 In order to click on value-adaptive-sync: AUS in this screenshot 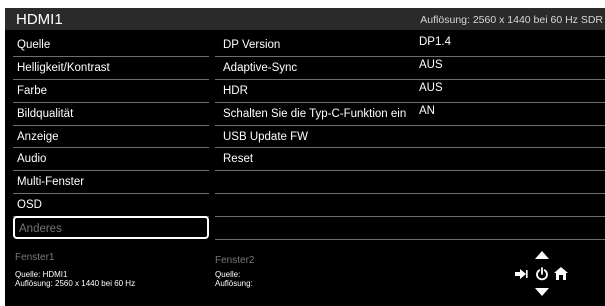, I will do `click(509, 68)`.